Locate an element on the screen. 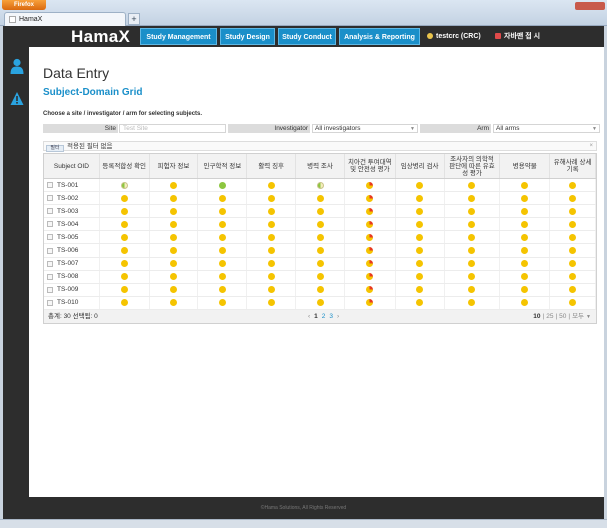  table-row: TS-003 is located at coordinates (320, 212).